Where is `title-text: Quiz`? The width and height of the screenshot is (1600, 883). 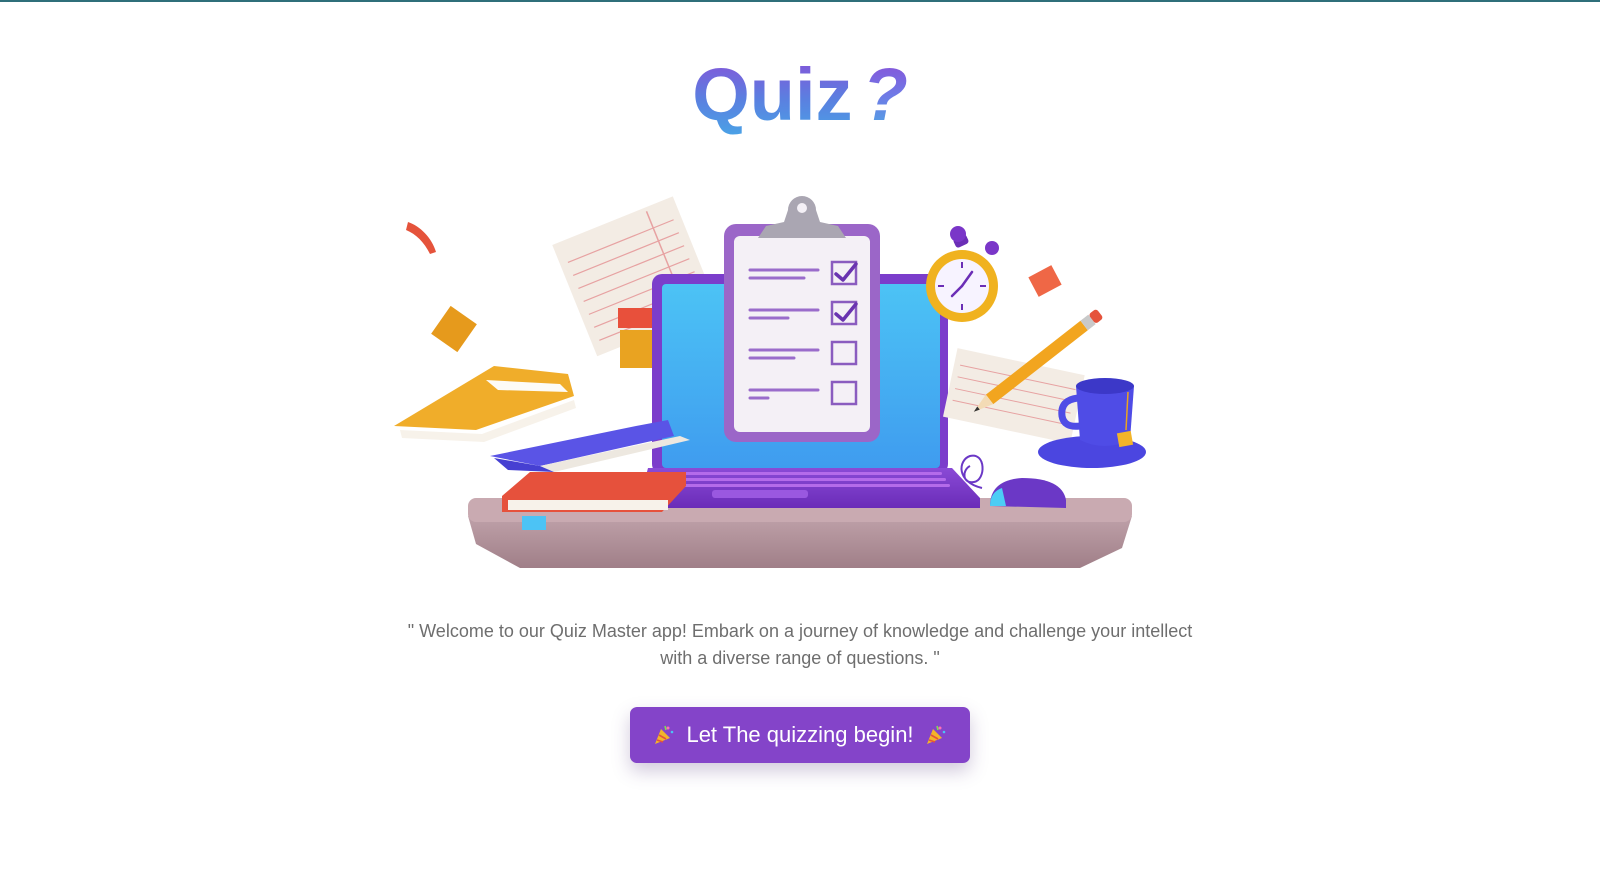 title-text: Quiz is located at coordinates (772, 94).